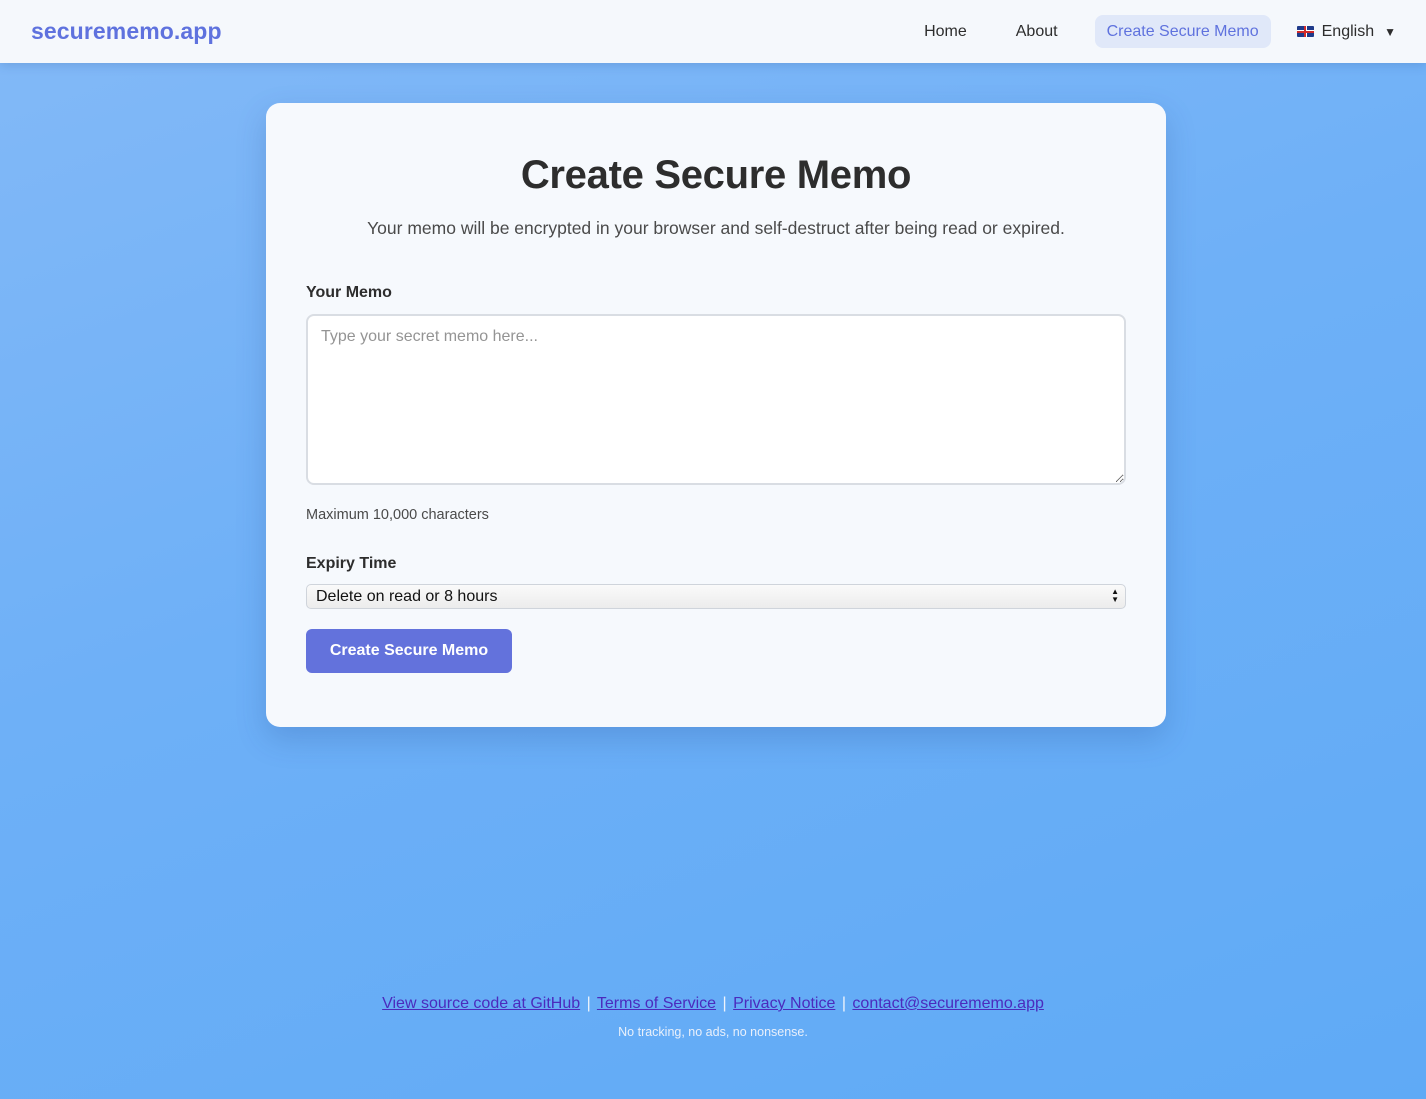 Image resolution: width=1426 pixels, height=1099 pixels. I want to click on expiry-select: Delete on read or 8 hours ▲ ▼, so click(716, 596).